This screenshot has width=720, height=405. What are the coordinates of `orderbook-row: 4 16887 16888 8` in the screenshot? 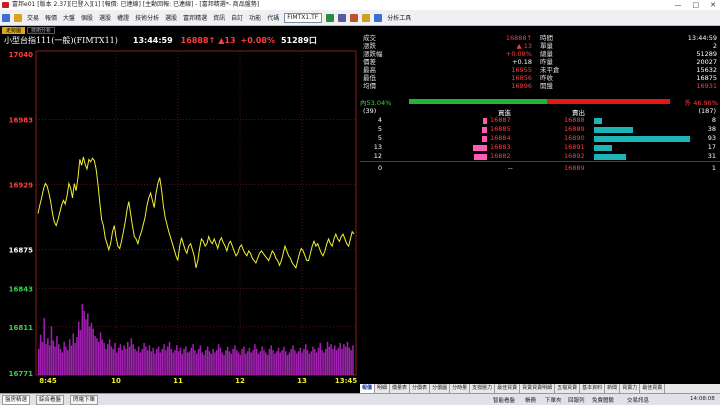 It's located at (540, 120).